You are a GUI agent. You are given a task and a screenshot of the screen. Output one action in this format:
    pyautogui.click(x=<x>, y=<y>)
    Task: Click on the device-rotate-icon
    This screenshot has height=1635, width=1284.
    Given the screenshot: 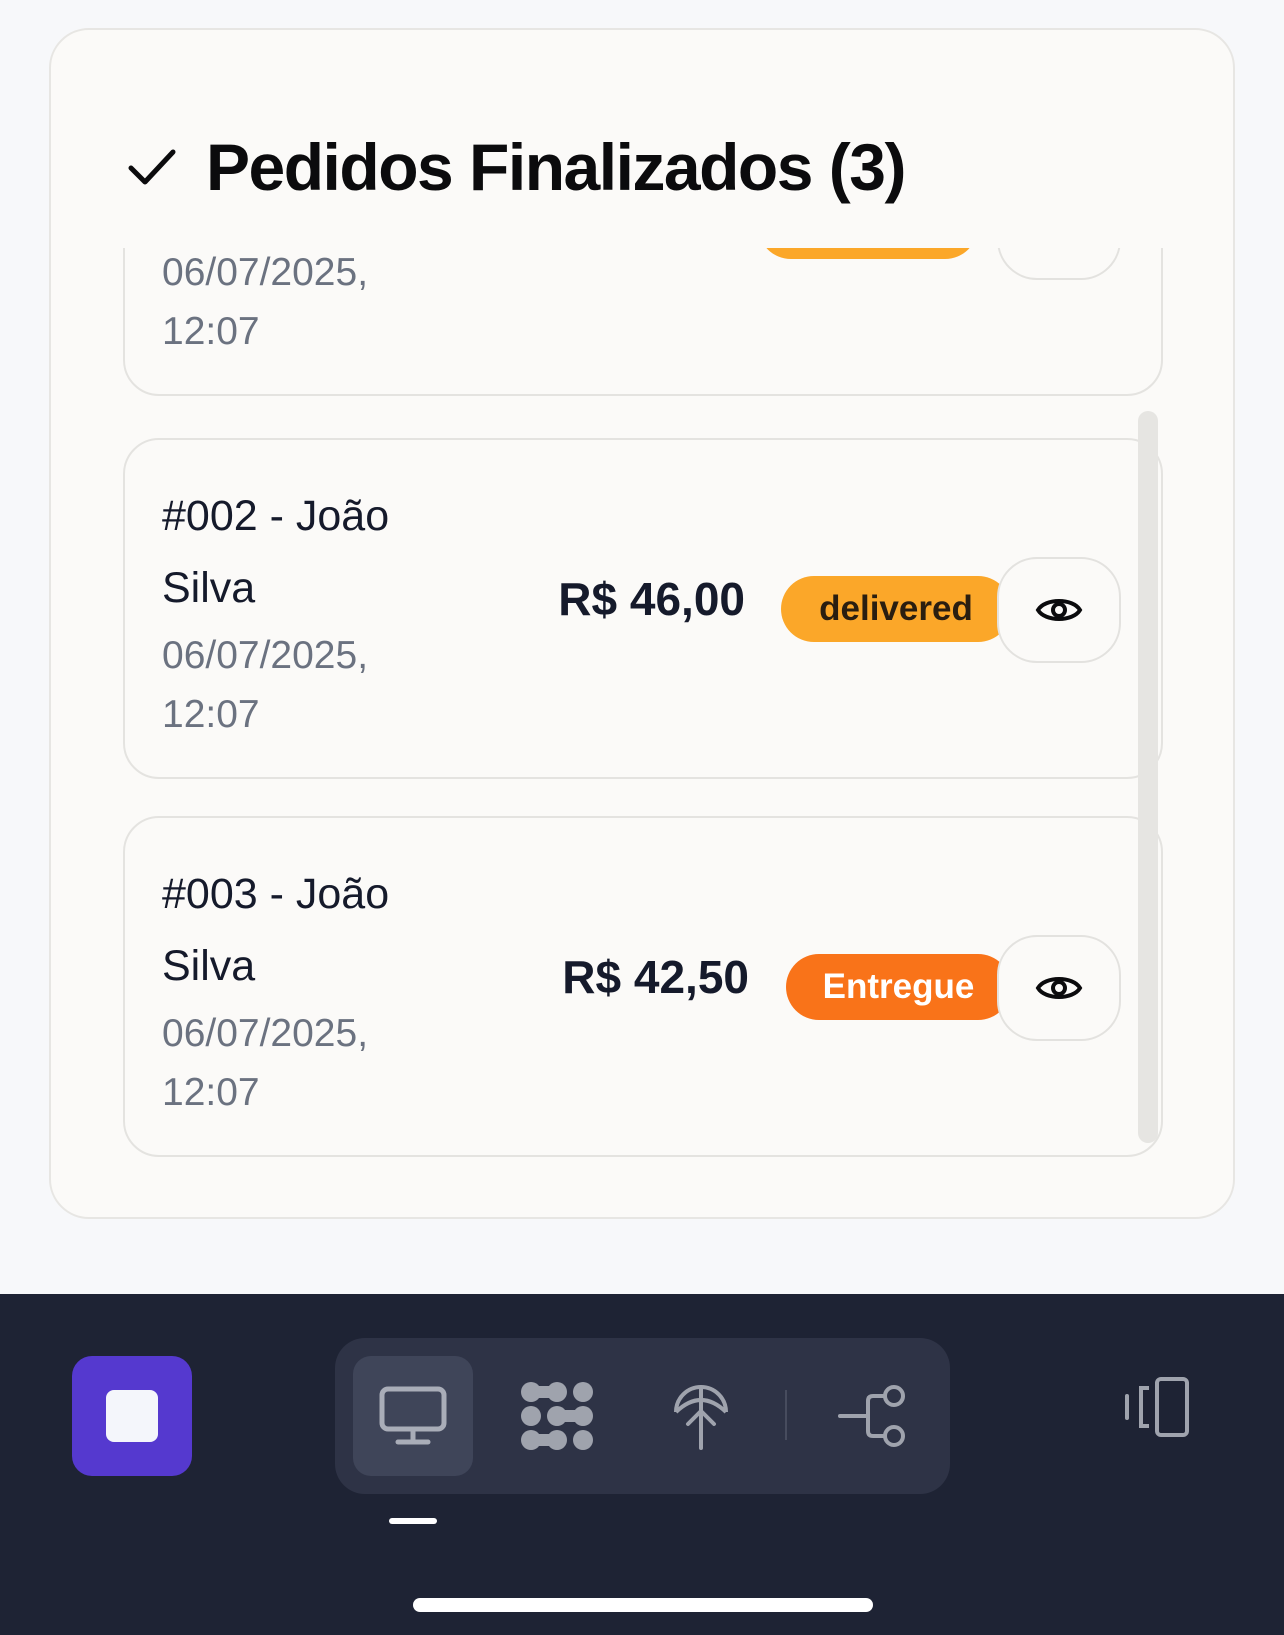 What is the action you would take?
    pyautogui.click(x=1157, y=1407)
    